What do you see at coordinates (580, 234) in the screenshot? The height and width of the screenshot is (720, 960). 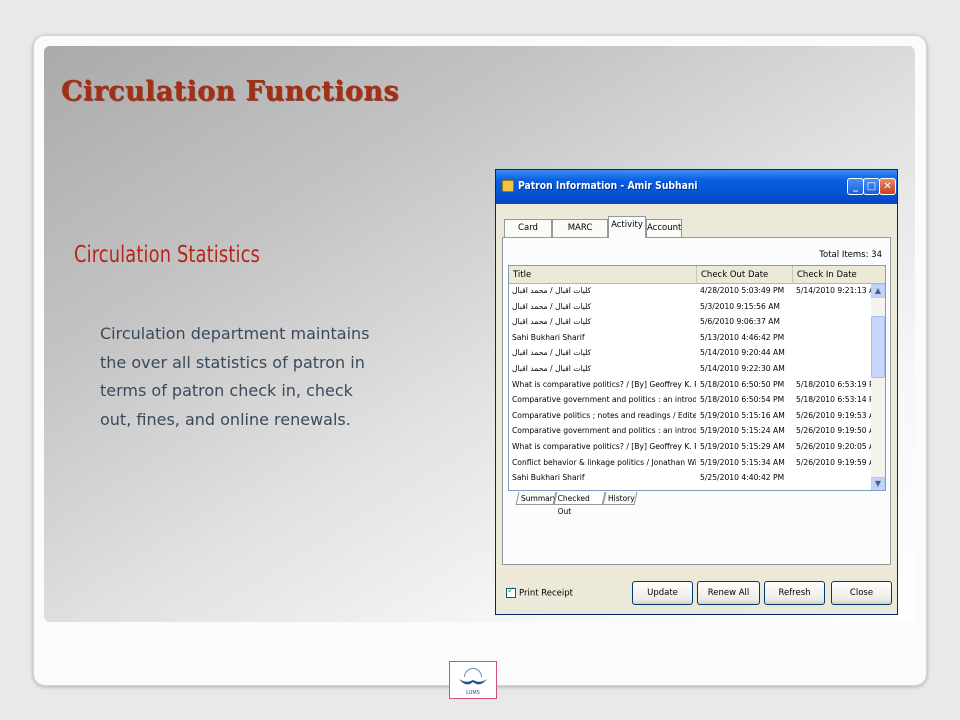 I see `tab-marc-format: MARC Format` at bounding box center [580, 234].